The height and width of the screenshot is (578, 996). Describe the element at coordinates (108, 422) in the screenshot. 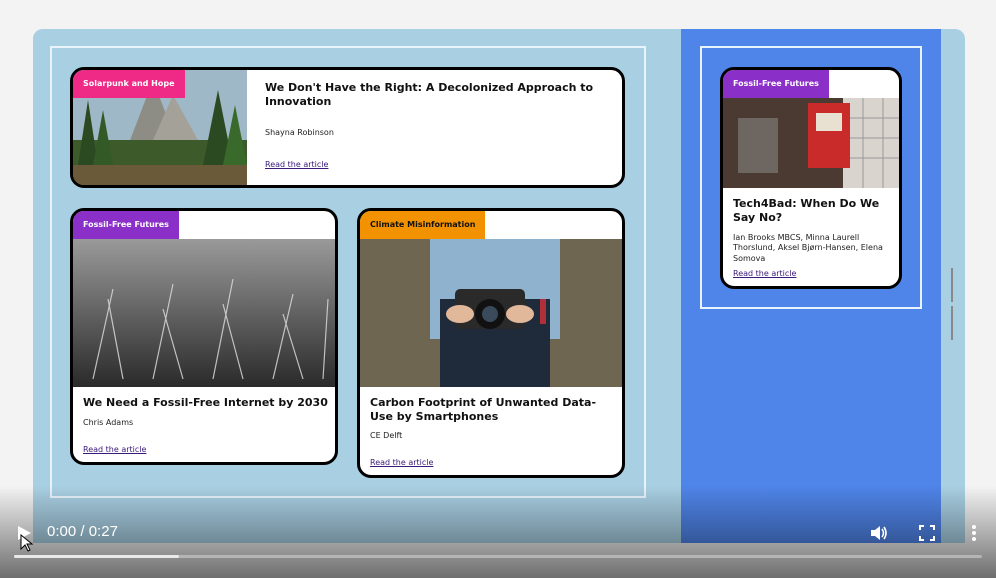

I see `article-author: Chris Adams` at that location.